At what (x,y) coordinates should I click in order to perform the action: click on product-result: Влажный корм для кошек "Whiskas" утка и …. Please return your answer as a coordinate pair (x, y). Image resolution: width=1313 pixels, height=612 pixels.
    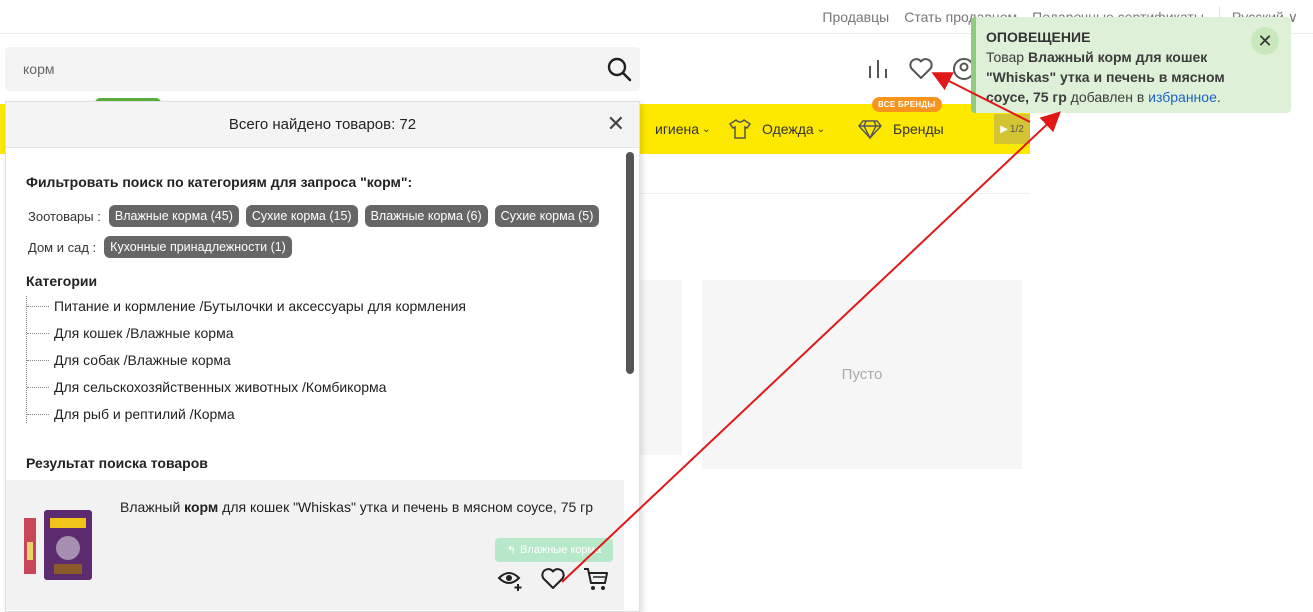
    Looking at the image, I should click on (315, 545).